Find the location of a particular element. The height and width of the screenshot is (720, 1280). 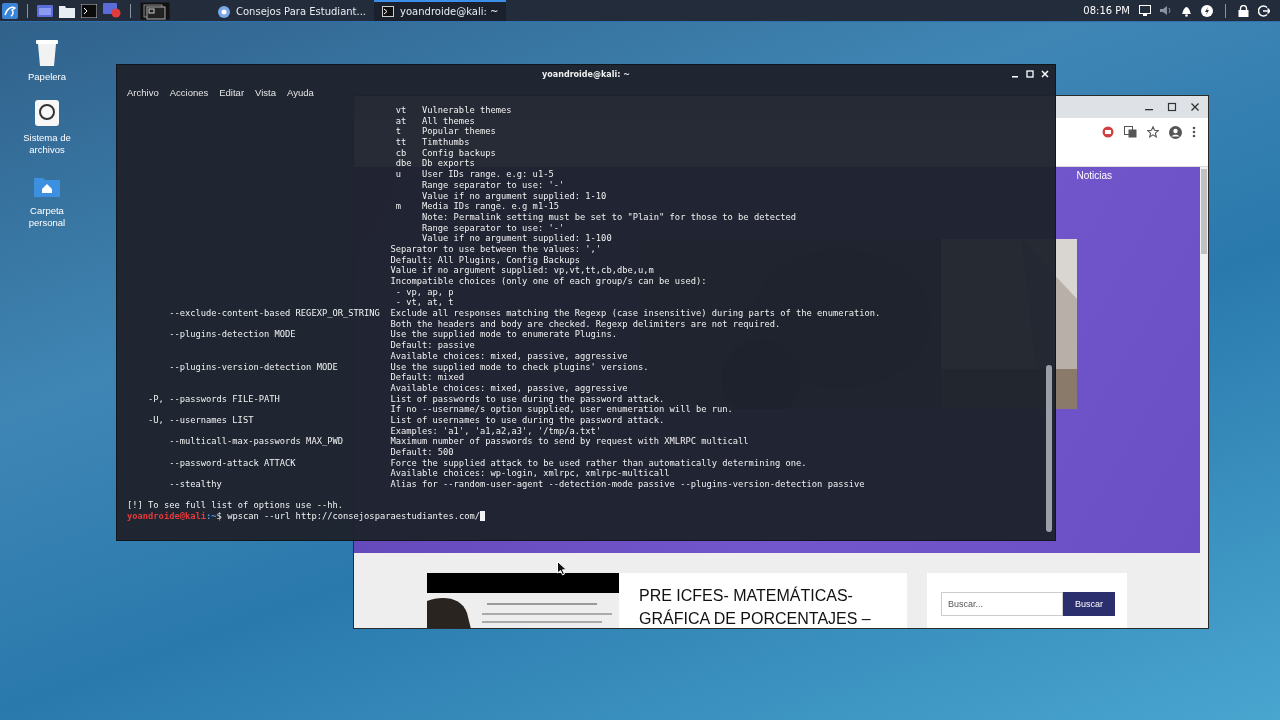

task-button: yoandroide@kali: ~ is located at coordinates (440, 10).